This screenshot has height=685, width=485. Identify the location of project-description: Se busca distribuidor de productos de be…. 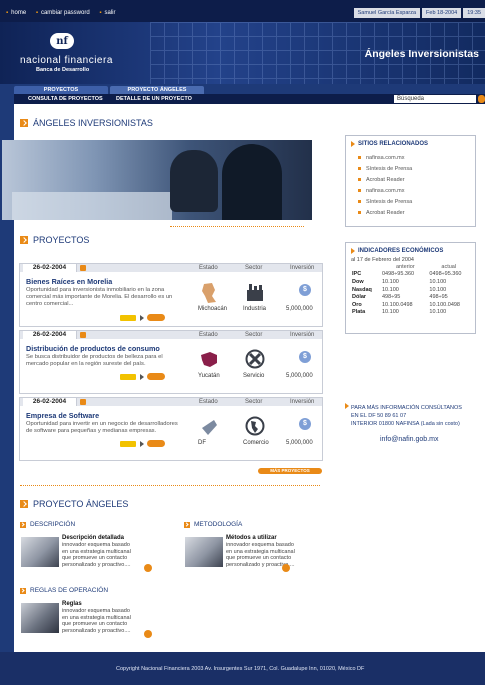
(94, 360).